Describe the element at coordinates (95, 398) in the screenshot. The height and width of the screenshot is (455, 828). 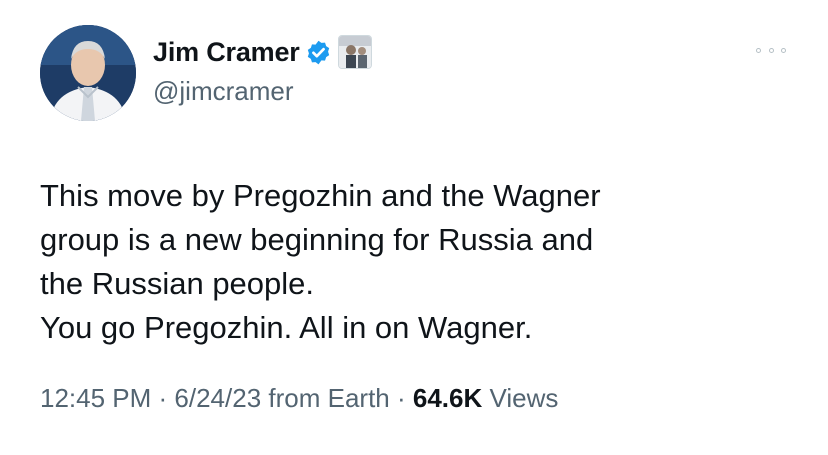
I see `tweet-time: 12:45 PM` at that location.